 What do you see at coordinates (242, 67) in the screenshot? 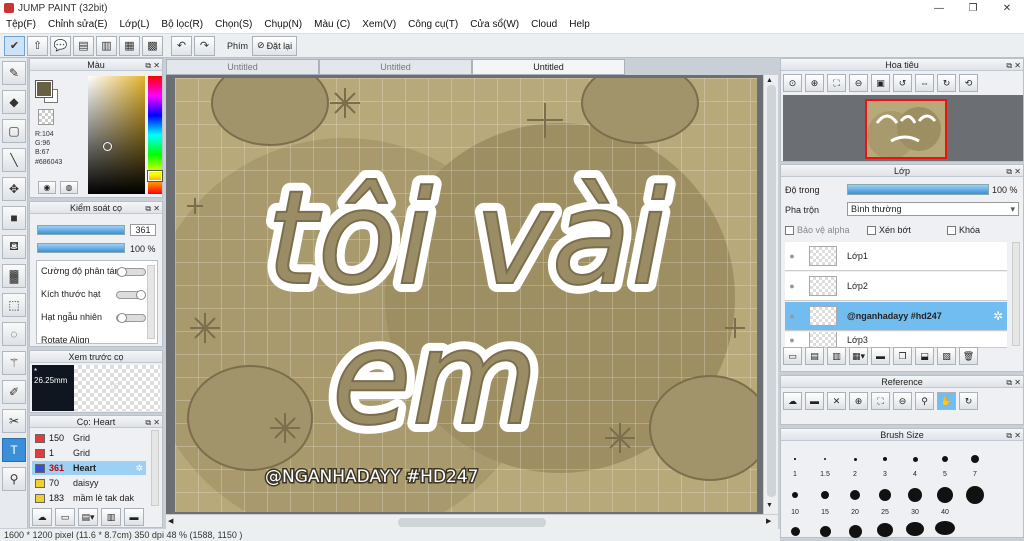
I see `tab-untitled-1: Untitled` at bounding box center [242, 67].